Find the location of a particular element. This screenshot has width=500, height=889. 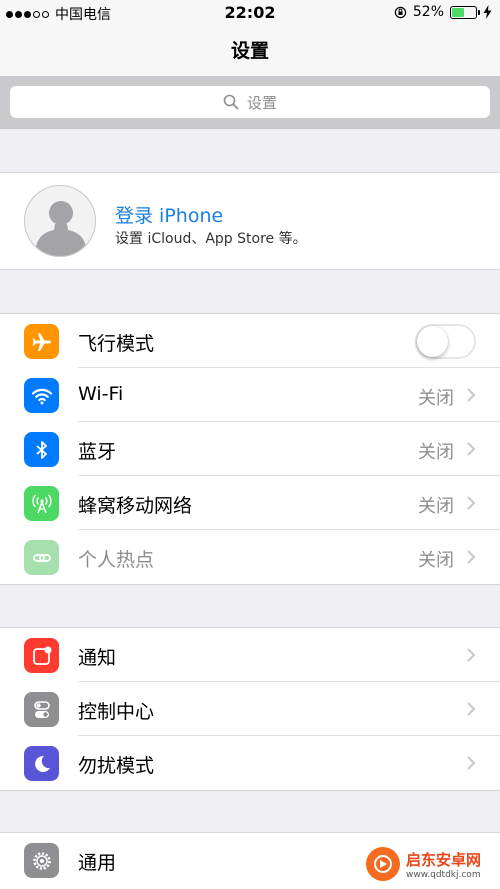

person-silhouette-icon is located at coordinates (61, 228).